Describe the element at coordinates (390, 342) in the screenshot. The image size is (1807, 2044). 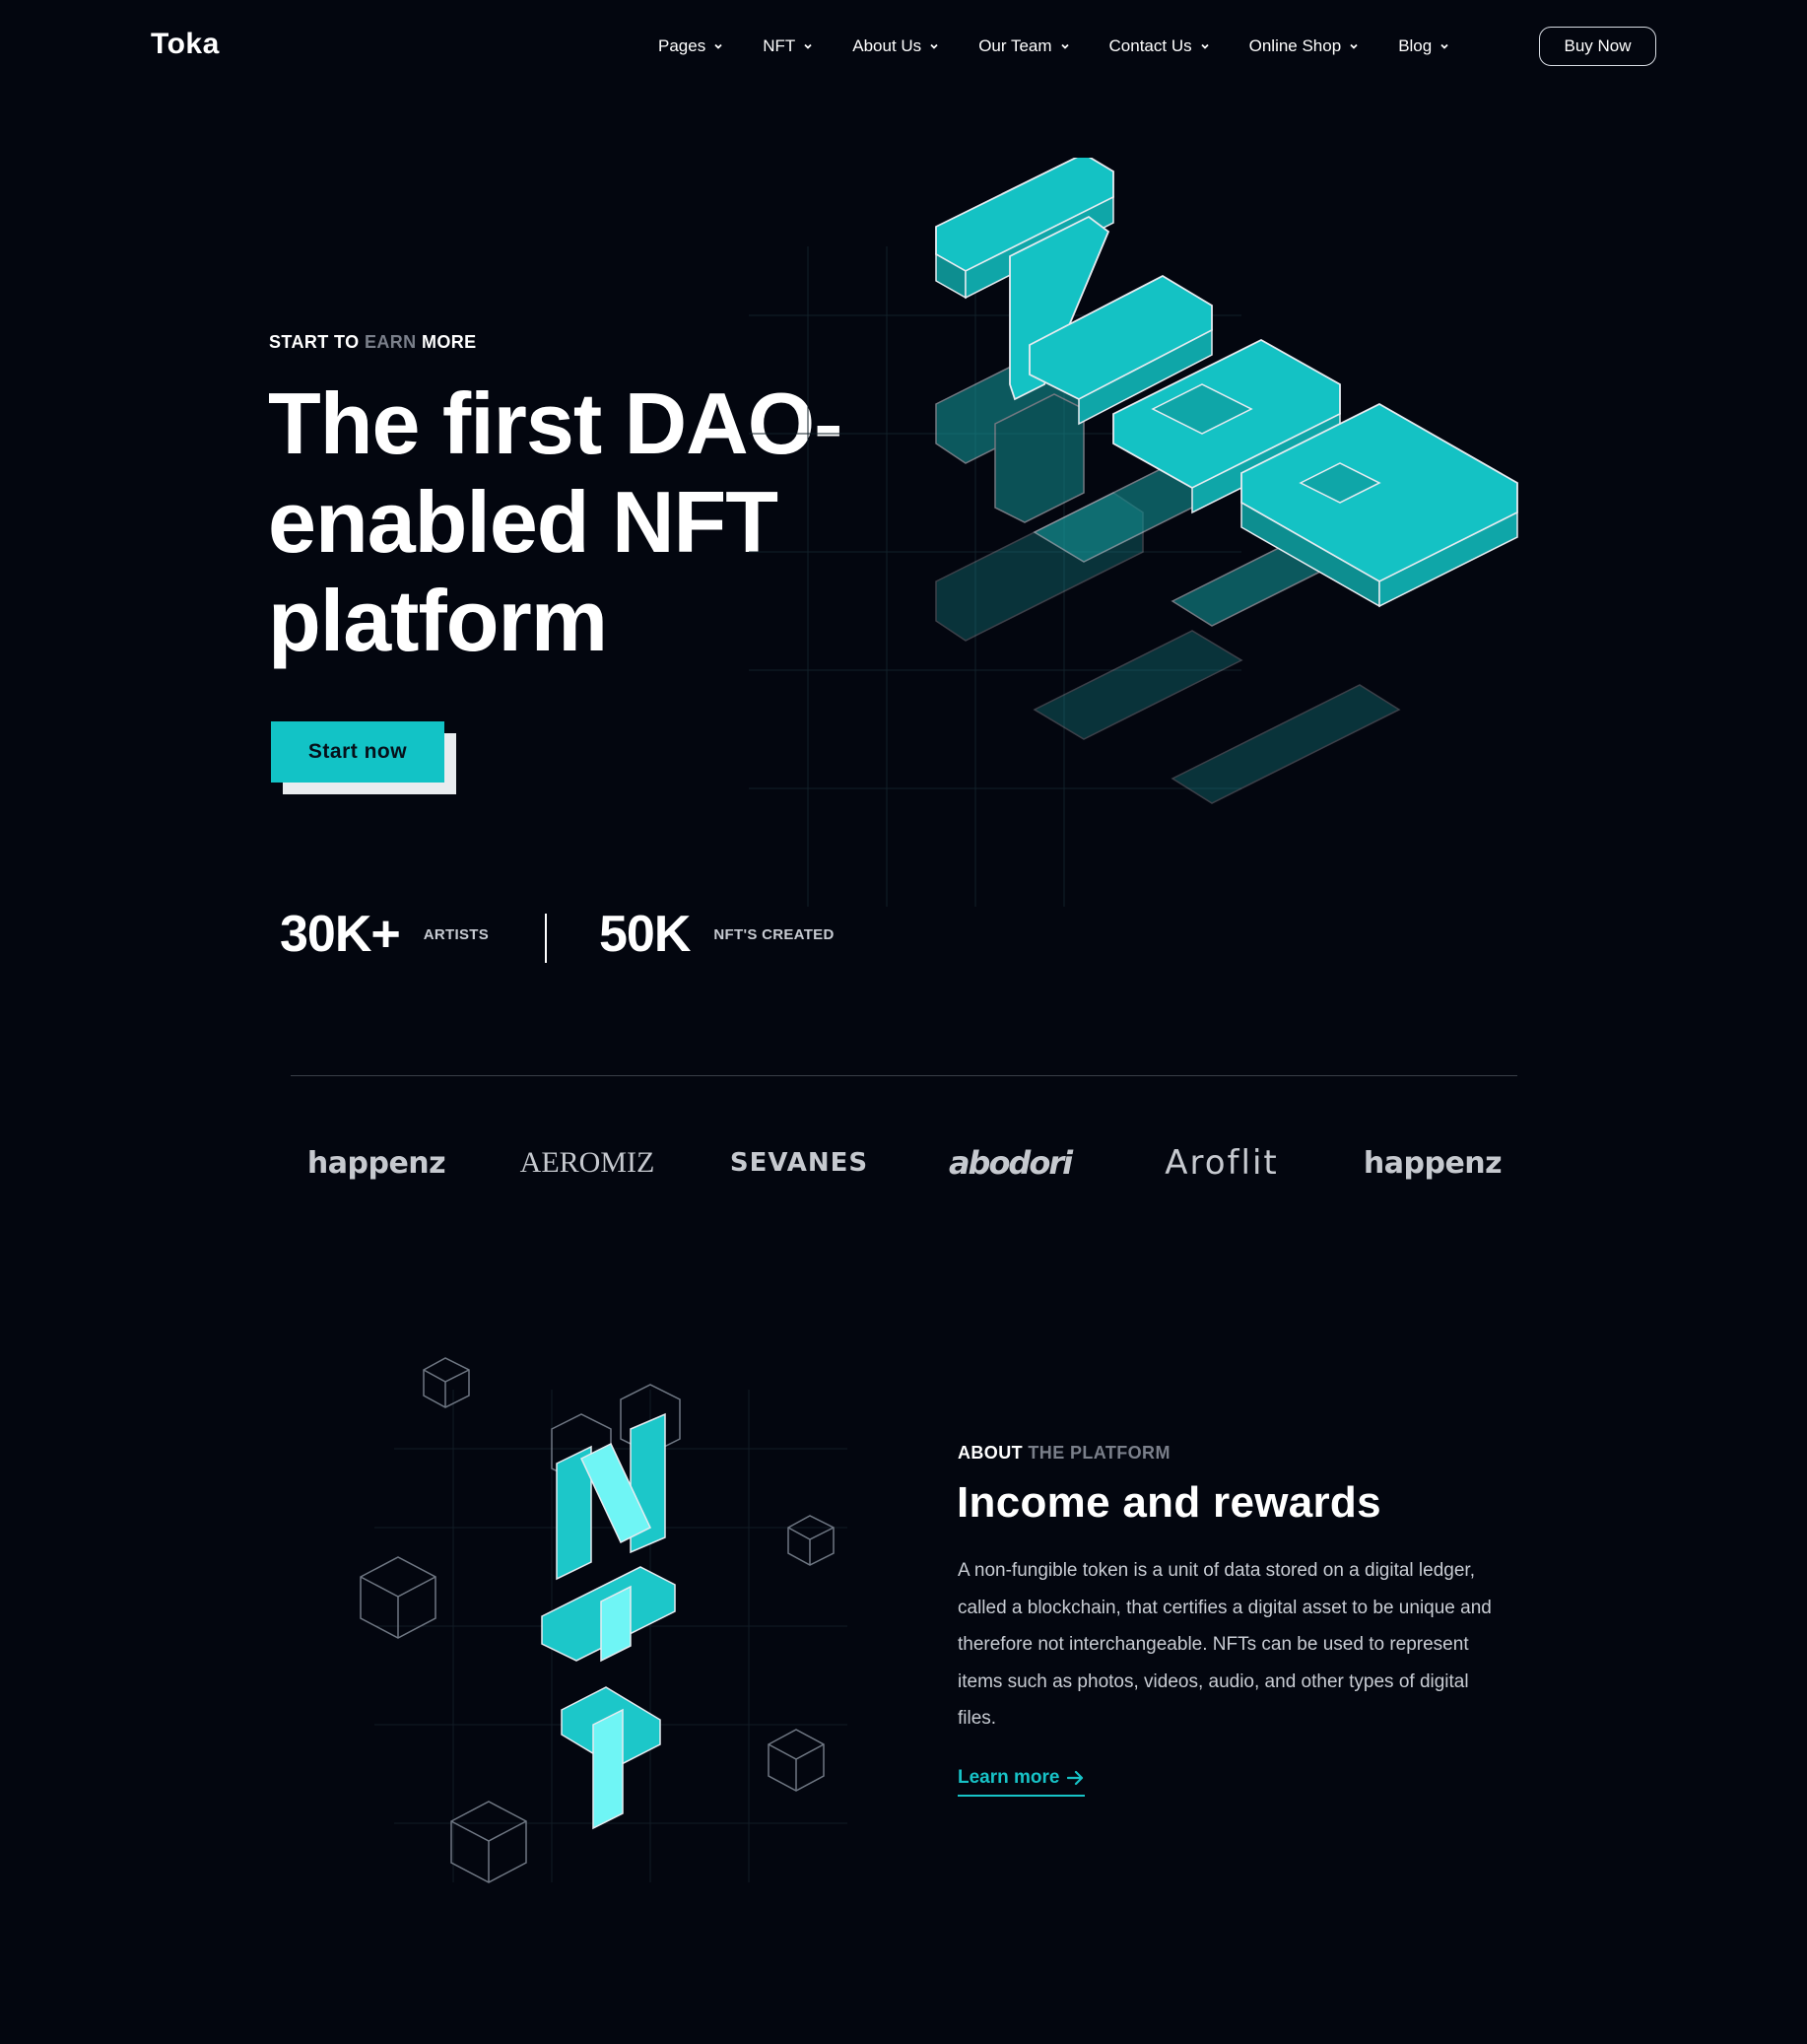
I see `eyebrow-highlight: EARN` at that location.